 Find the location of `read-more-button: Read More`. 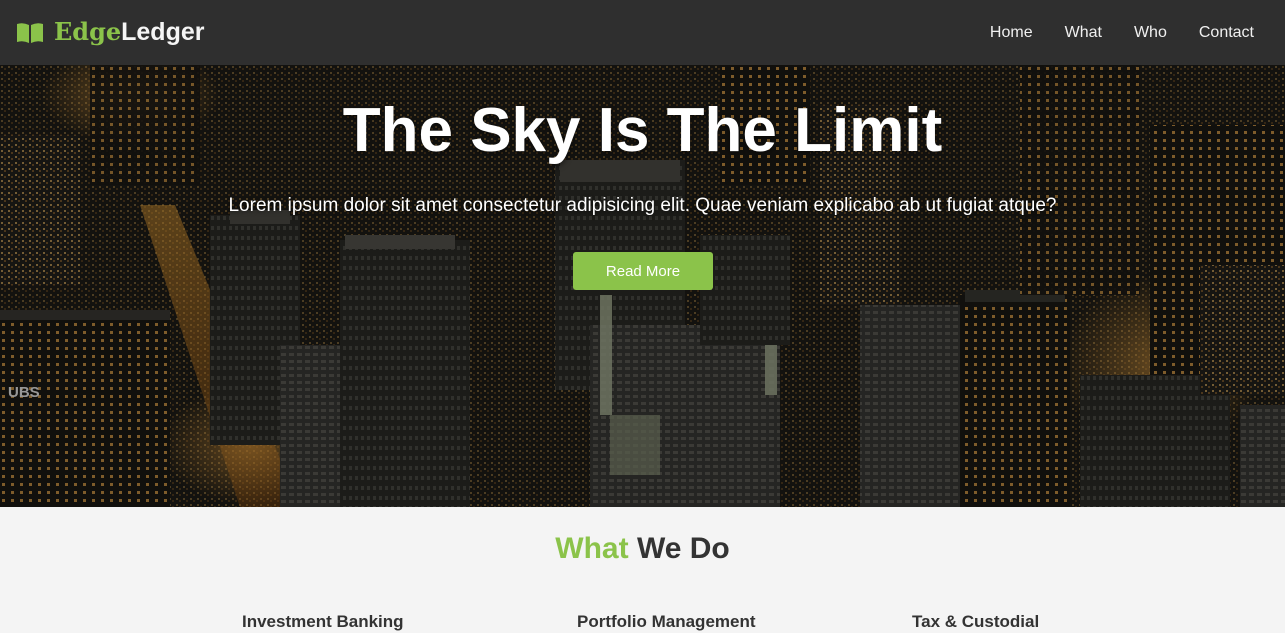

read-more-button: Read More is located at coordinates (643, 271).